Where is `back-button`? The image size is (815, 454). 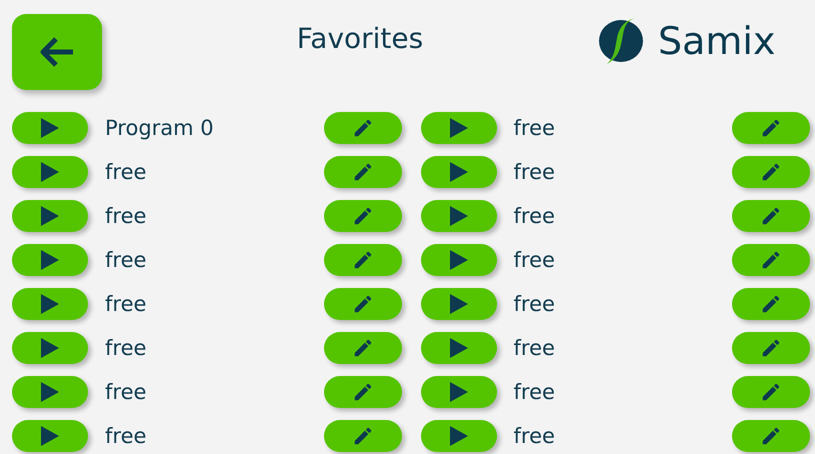 back-button is located at coordinates (57, 52).